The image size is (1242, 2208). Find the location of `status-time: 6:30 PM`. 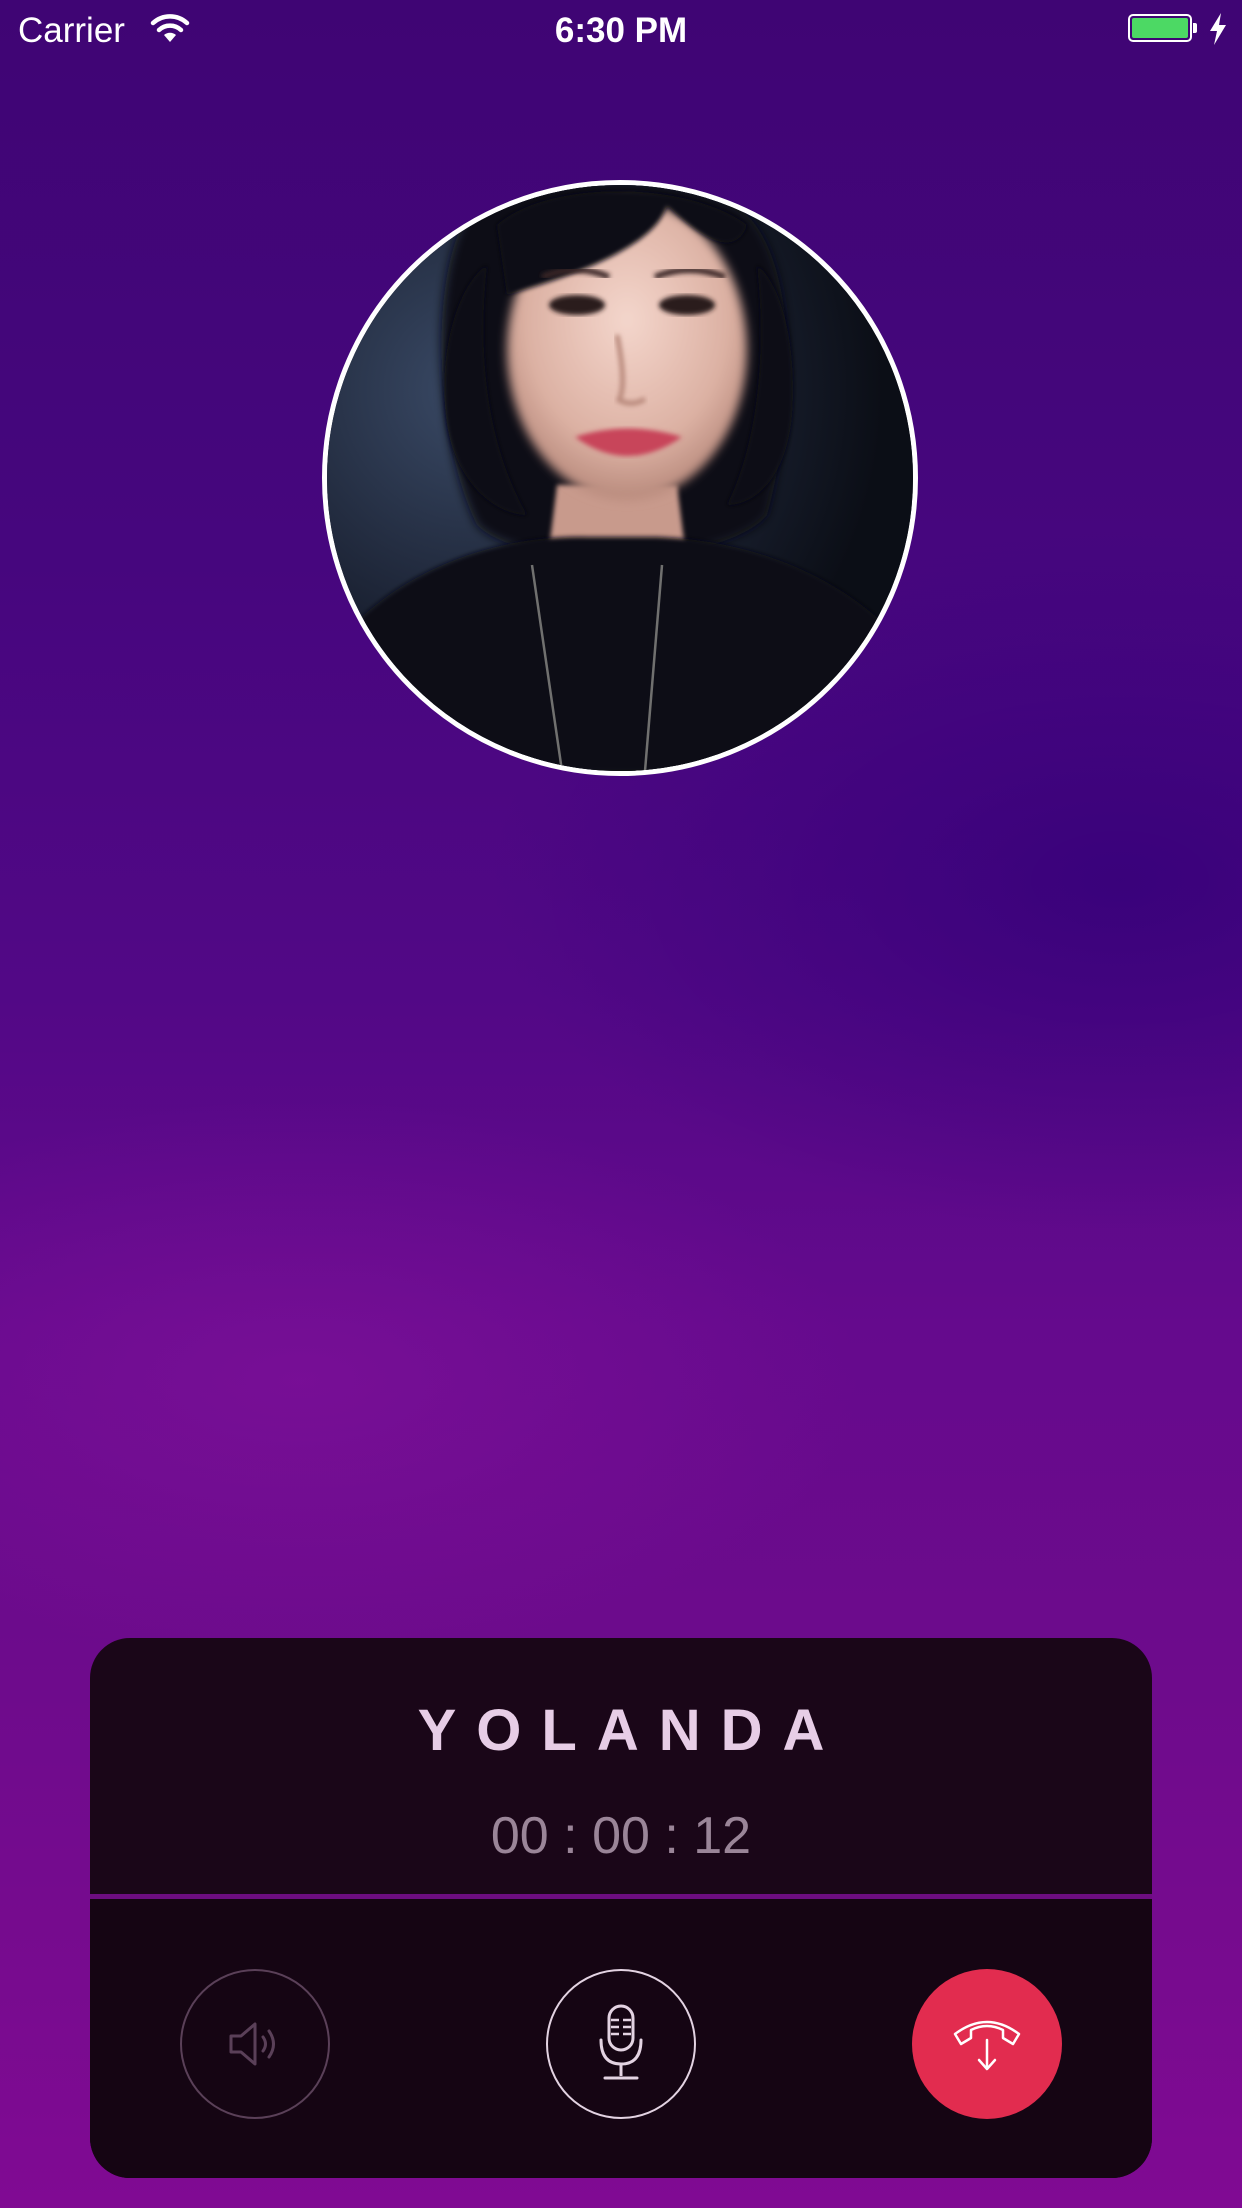

status-time: 6:30 PM is located at coordinates (621, 30).